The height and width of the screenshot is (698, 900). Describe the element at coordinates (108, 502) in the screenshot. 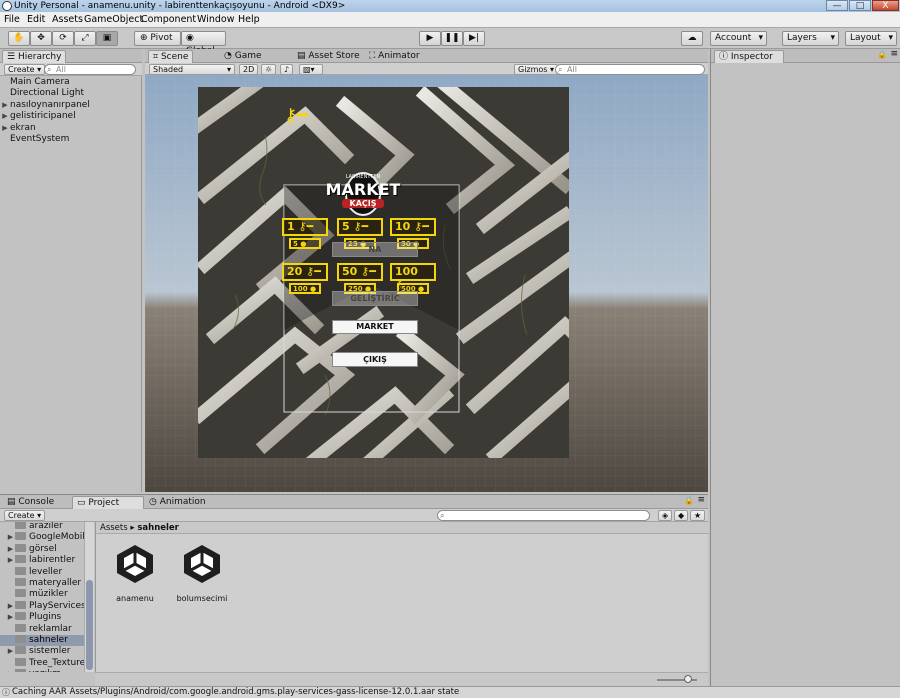

I see `tab-project: ▭ Project` at that location.